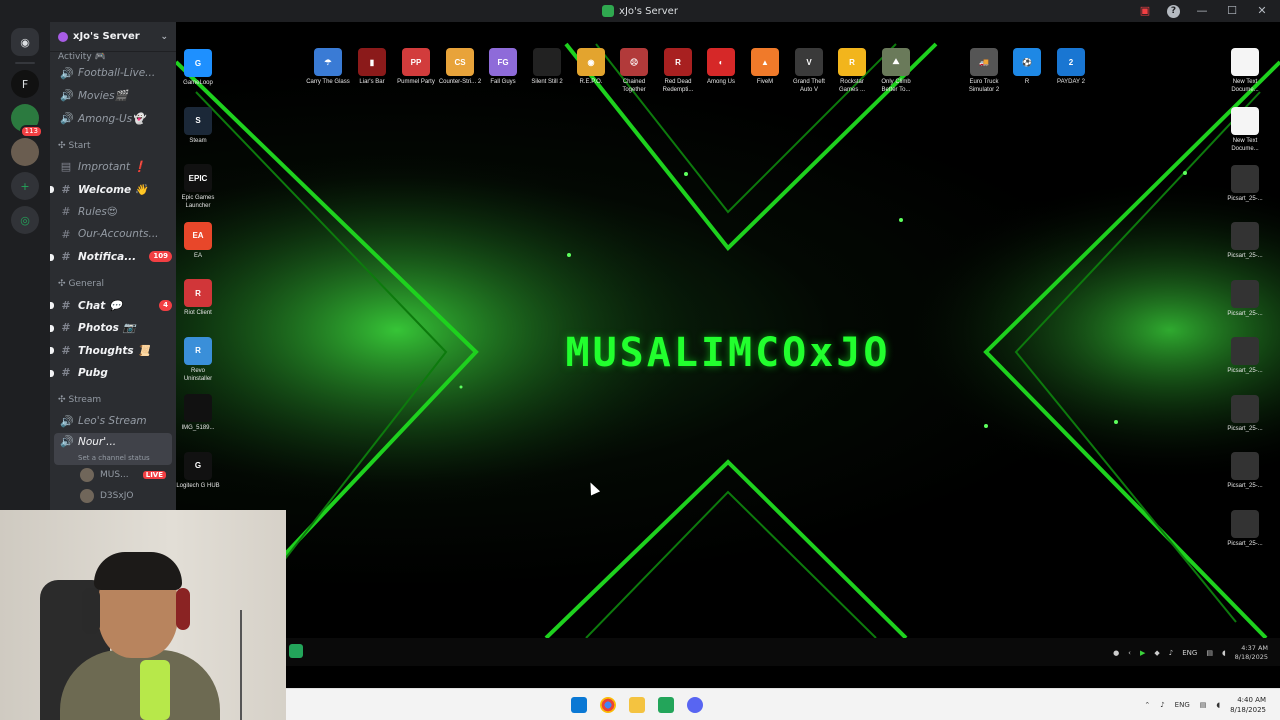 This screenshot has height=720, width=1280. What do you see at coordinates (25, 186) in the screenshot?
I see `add-server-button: +` at bounding box center [25, 186].